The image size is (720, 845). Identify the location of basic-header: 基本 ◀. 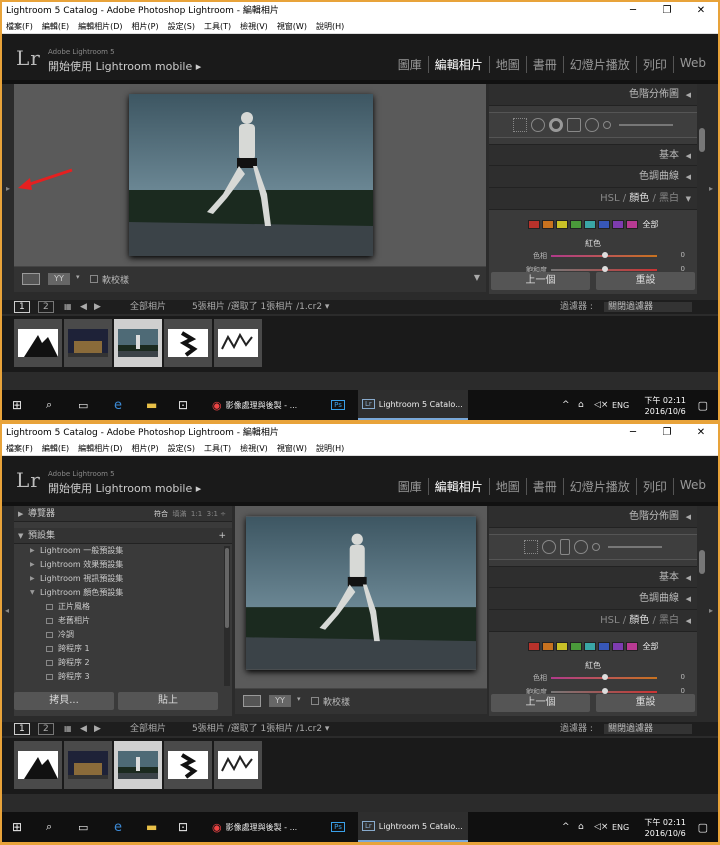
(593, 577).